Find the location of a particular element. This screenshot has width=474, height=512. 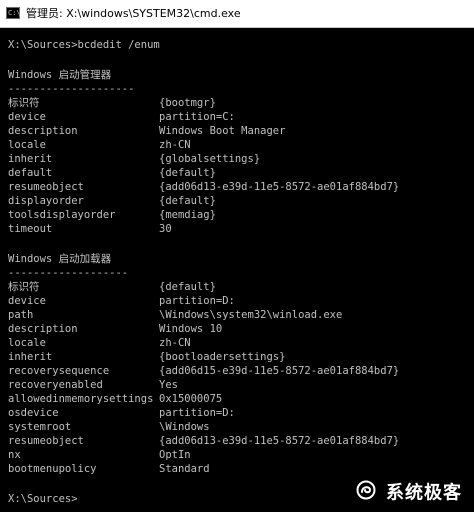

cmd-console-icon-label: C:\ is located at coordinates (14, 13).